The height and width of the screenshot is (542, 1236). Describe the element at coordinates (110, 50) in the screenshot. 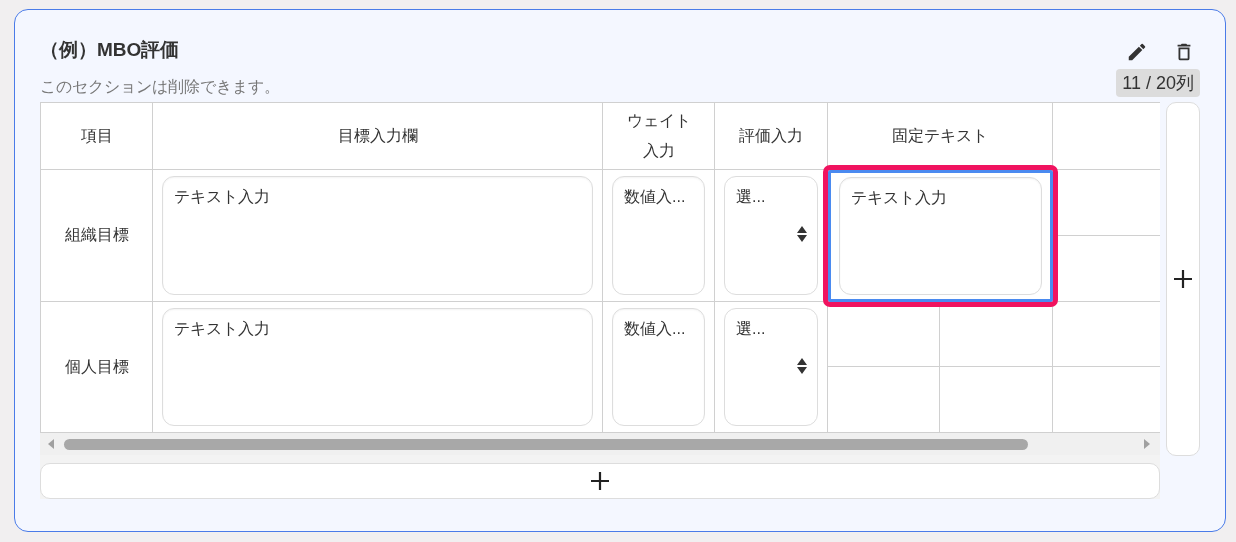

I see `section-title: （例）MBO評価` at that location.